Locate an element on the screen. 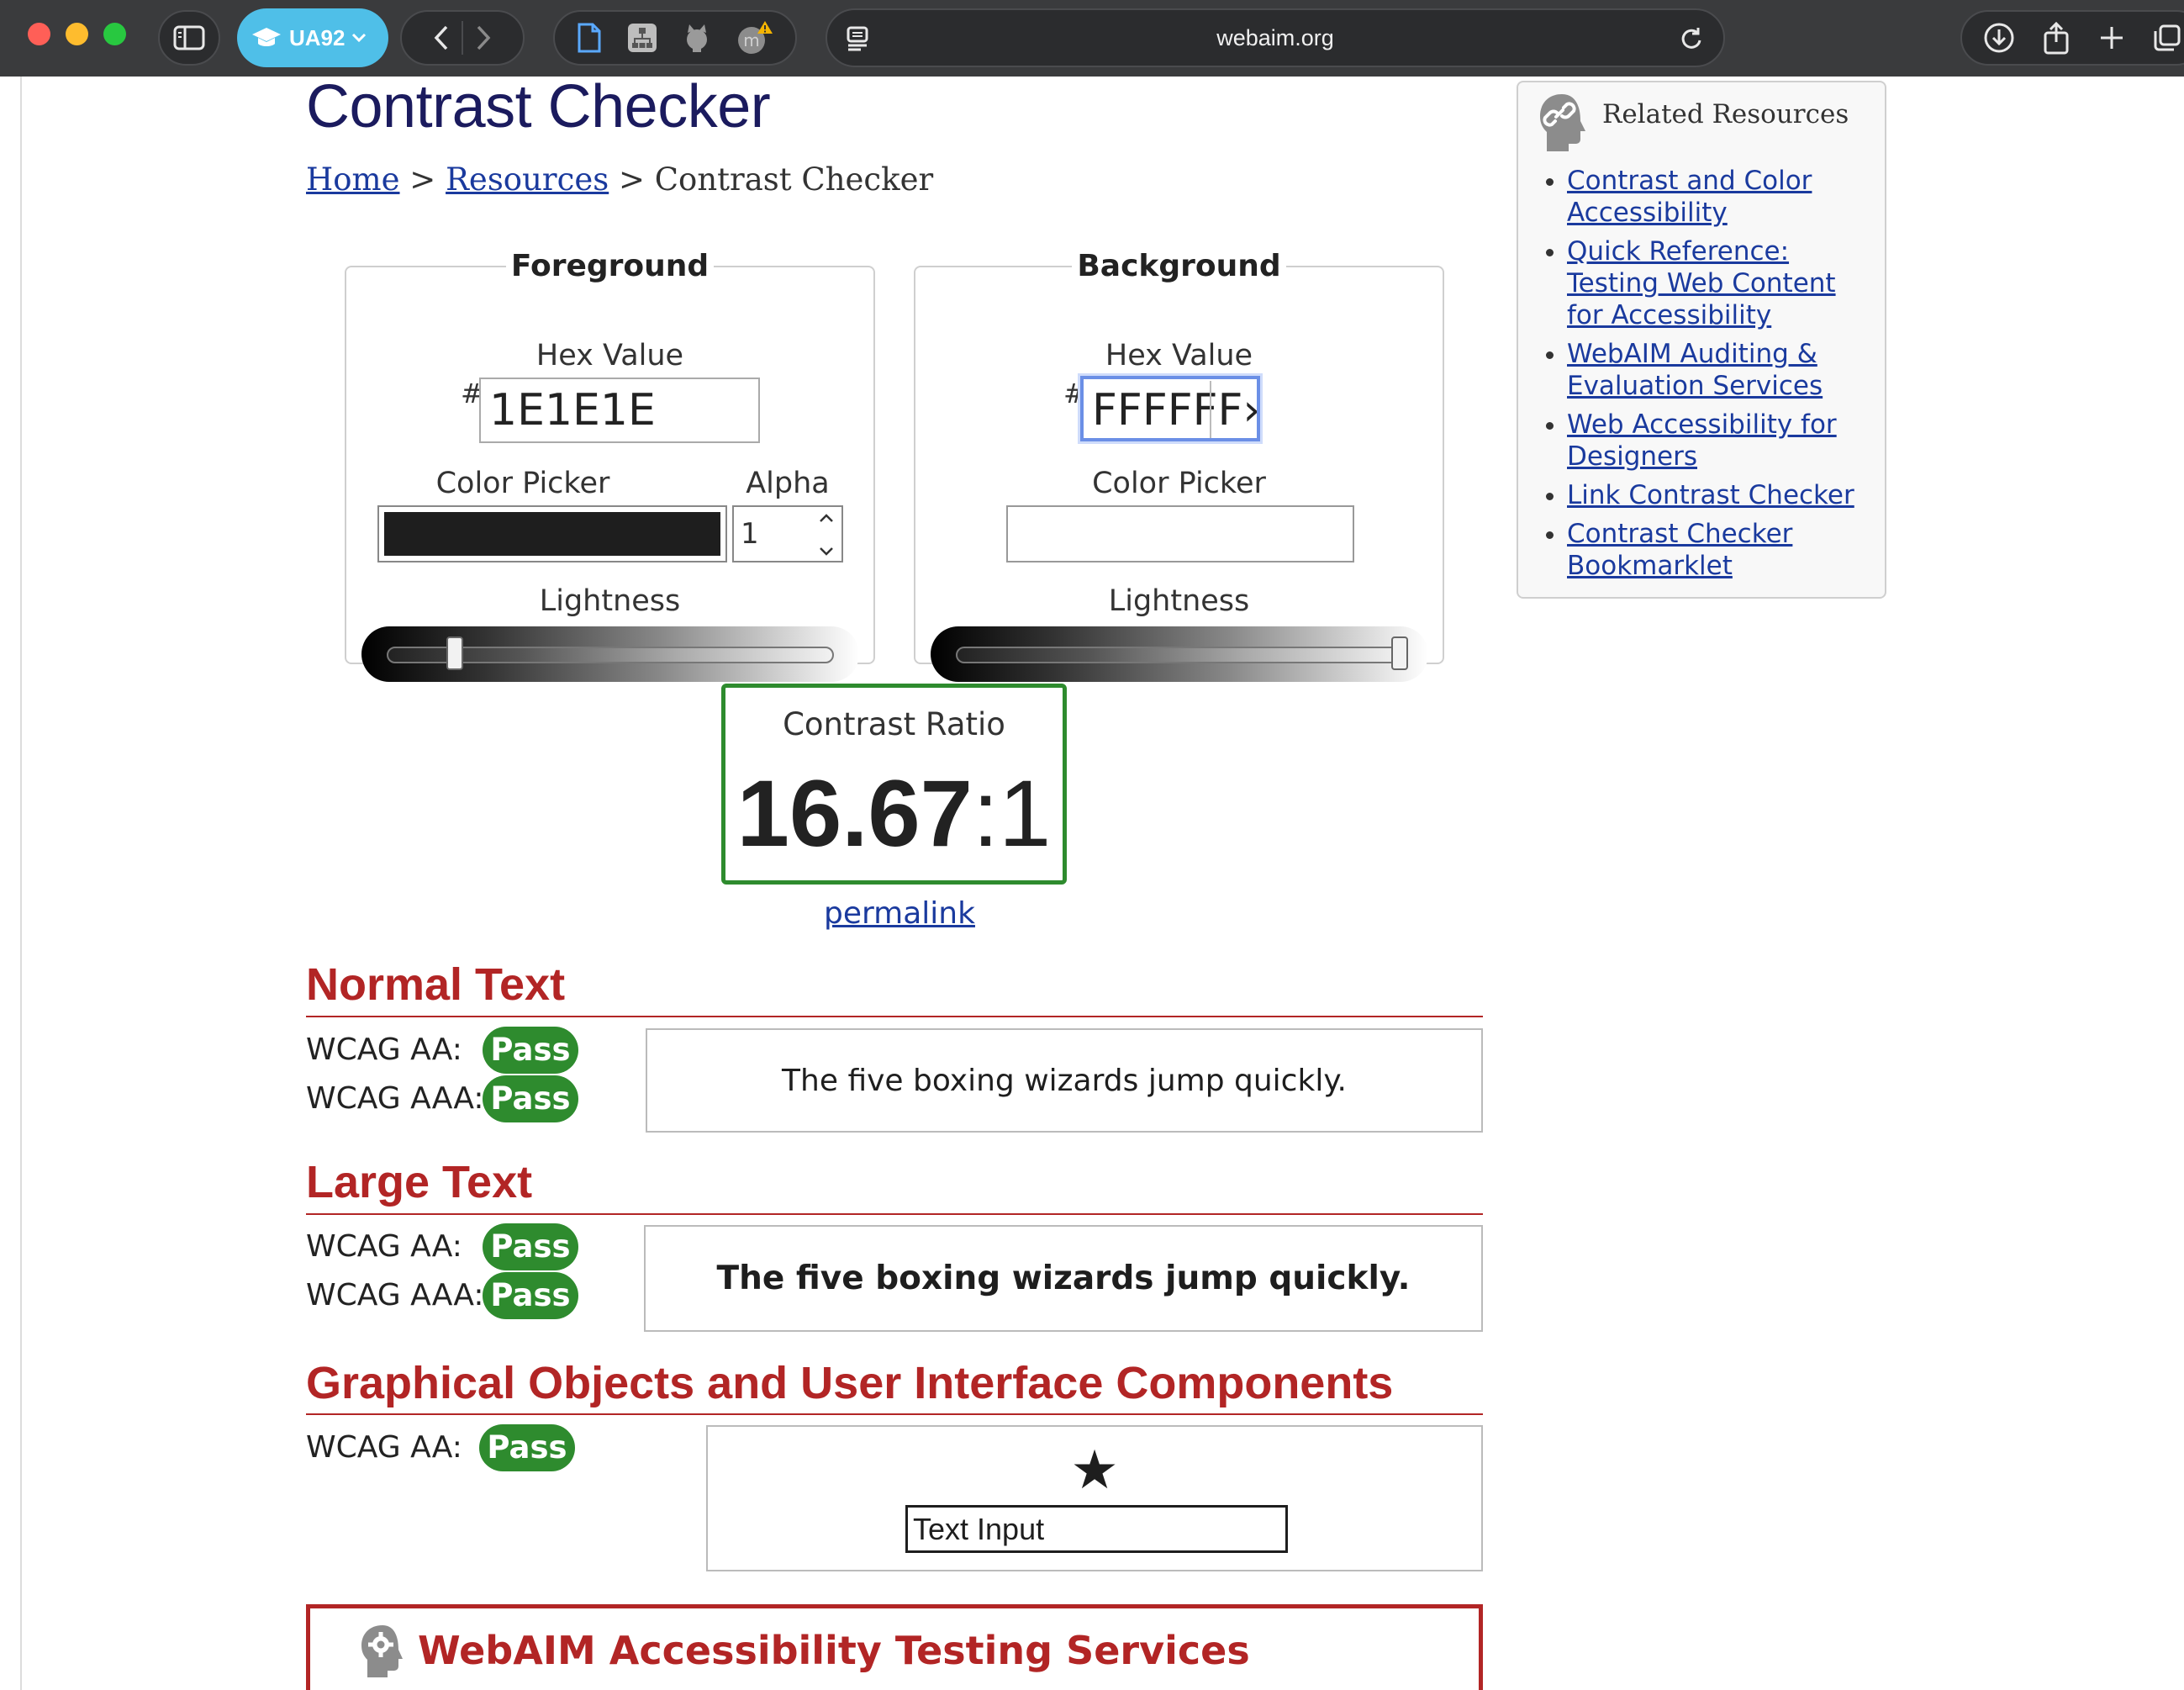 This screenshot has width=2184, height=1690. gear-head-icon is located at coordinates (382, 1651).